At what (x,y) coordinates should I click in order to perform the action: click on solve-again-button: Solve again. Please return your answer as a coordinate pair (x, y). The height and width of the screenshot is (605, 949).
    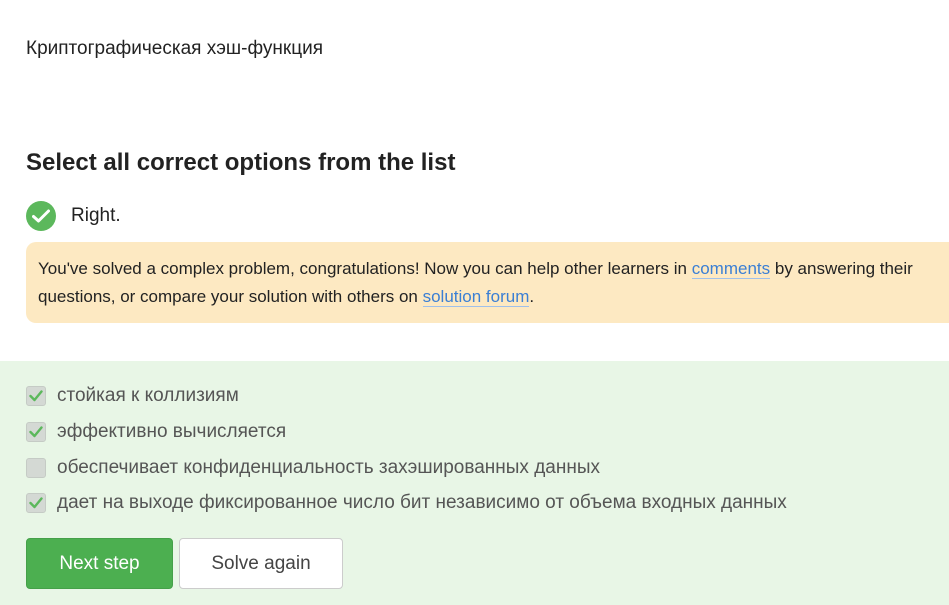
    Looking at the image, I should click on (261, 563).